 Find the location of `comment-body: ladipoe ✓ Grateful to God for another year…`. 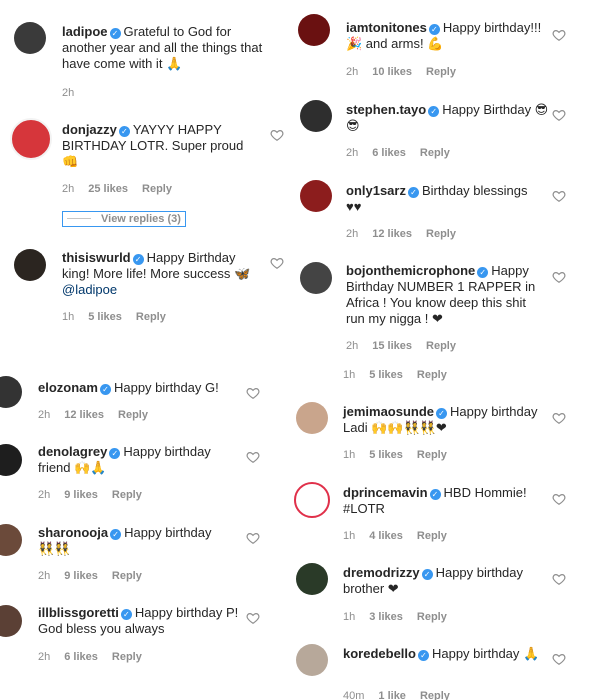

comment-body: ladipoe ✓ Grateful to God for another year… is located at coordinates (169, 48).